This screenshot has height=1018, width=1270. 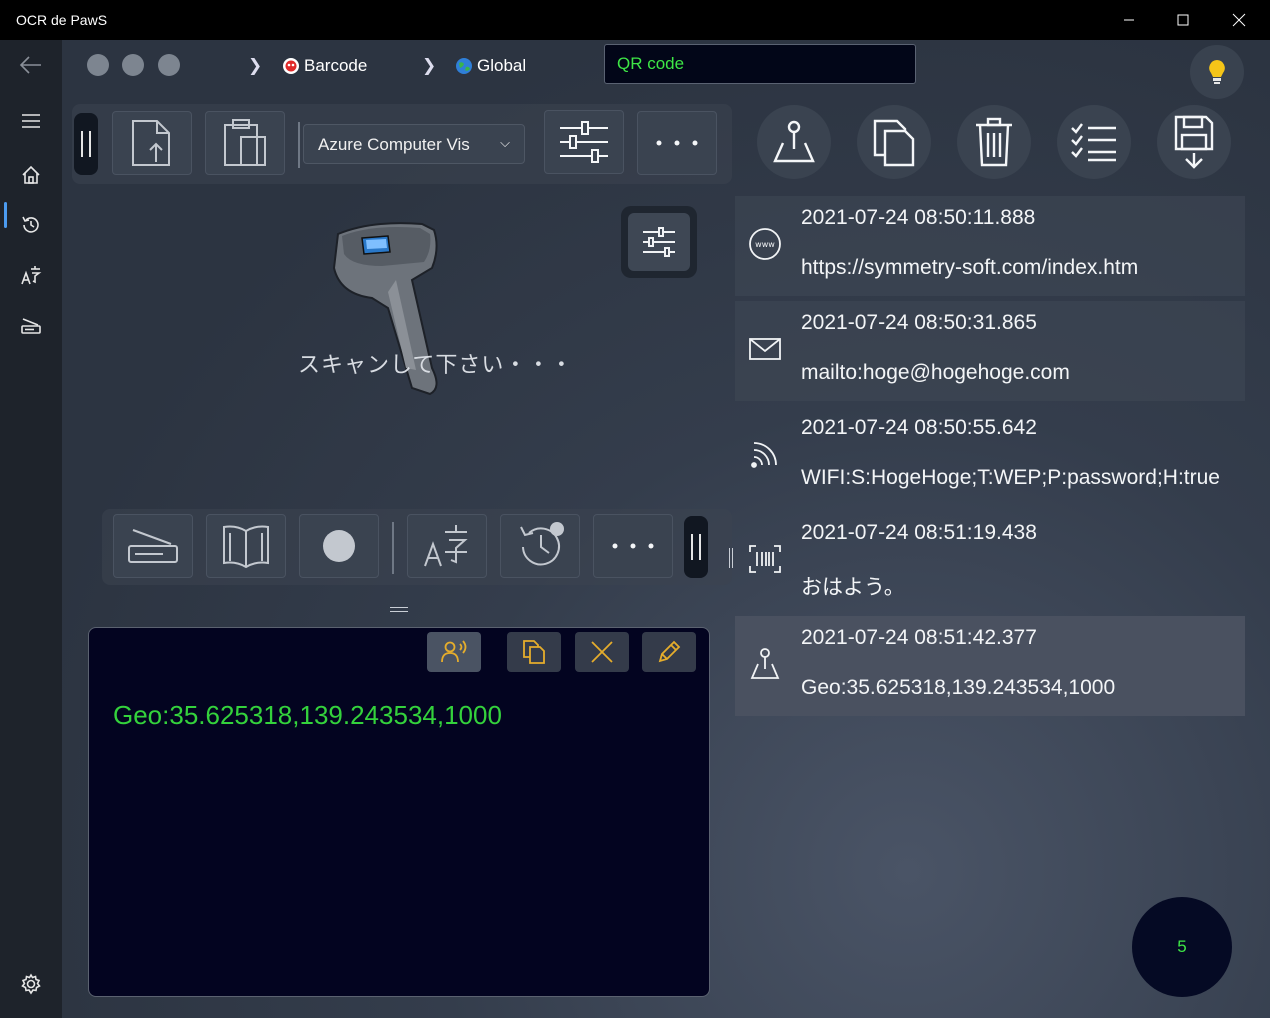 I want to click on speak-icon, so click(x=454, y=651).